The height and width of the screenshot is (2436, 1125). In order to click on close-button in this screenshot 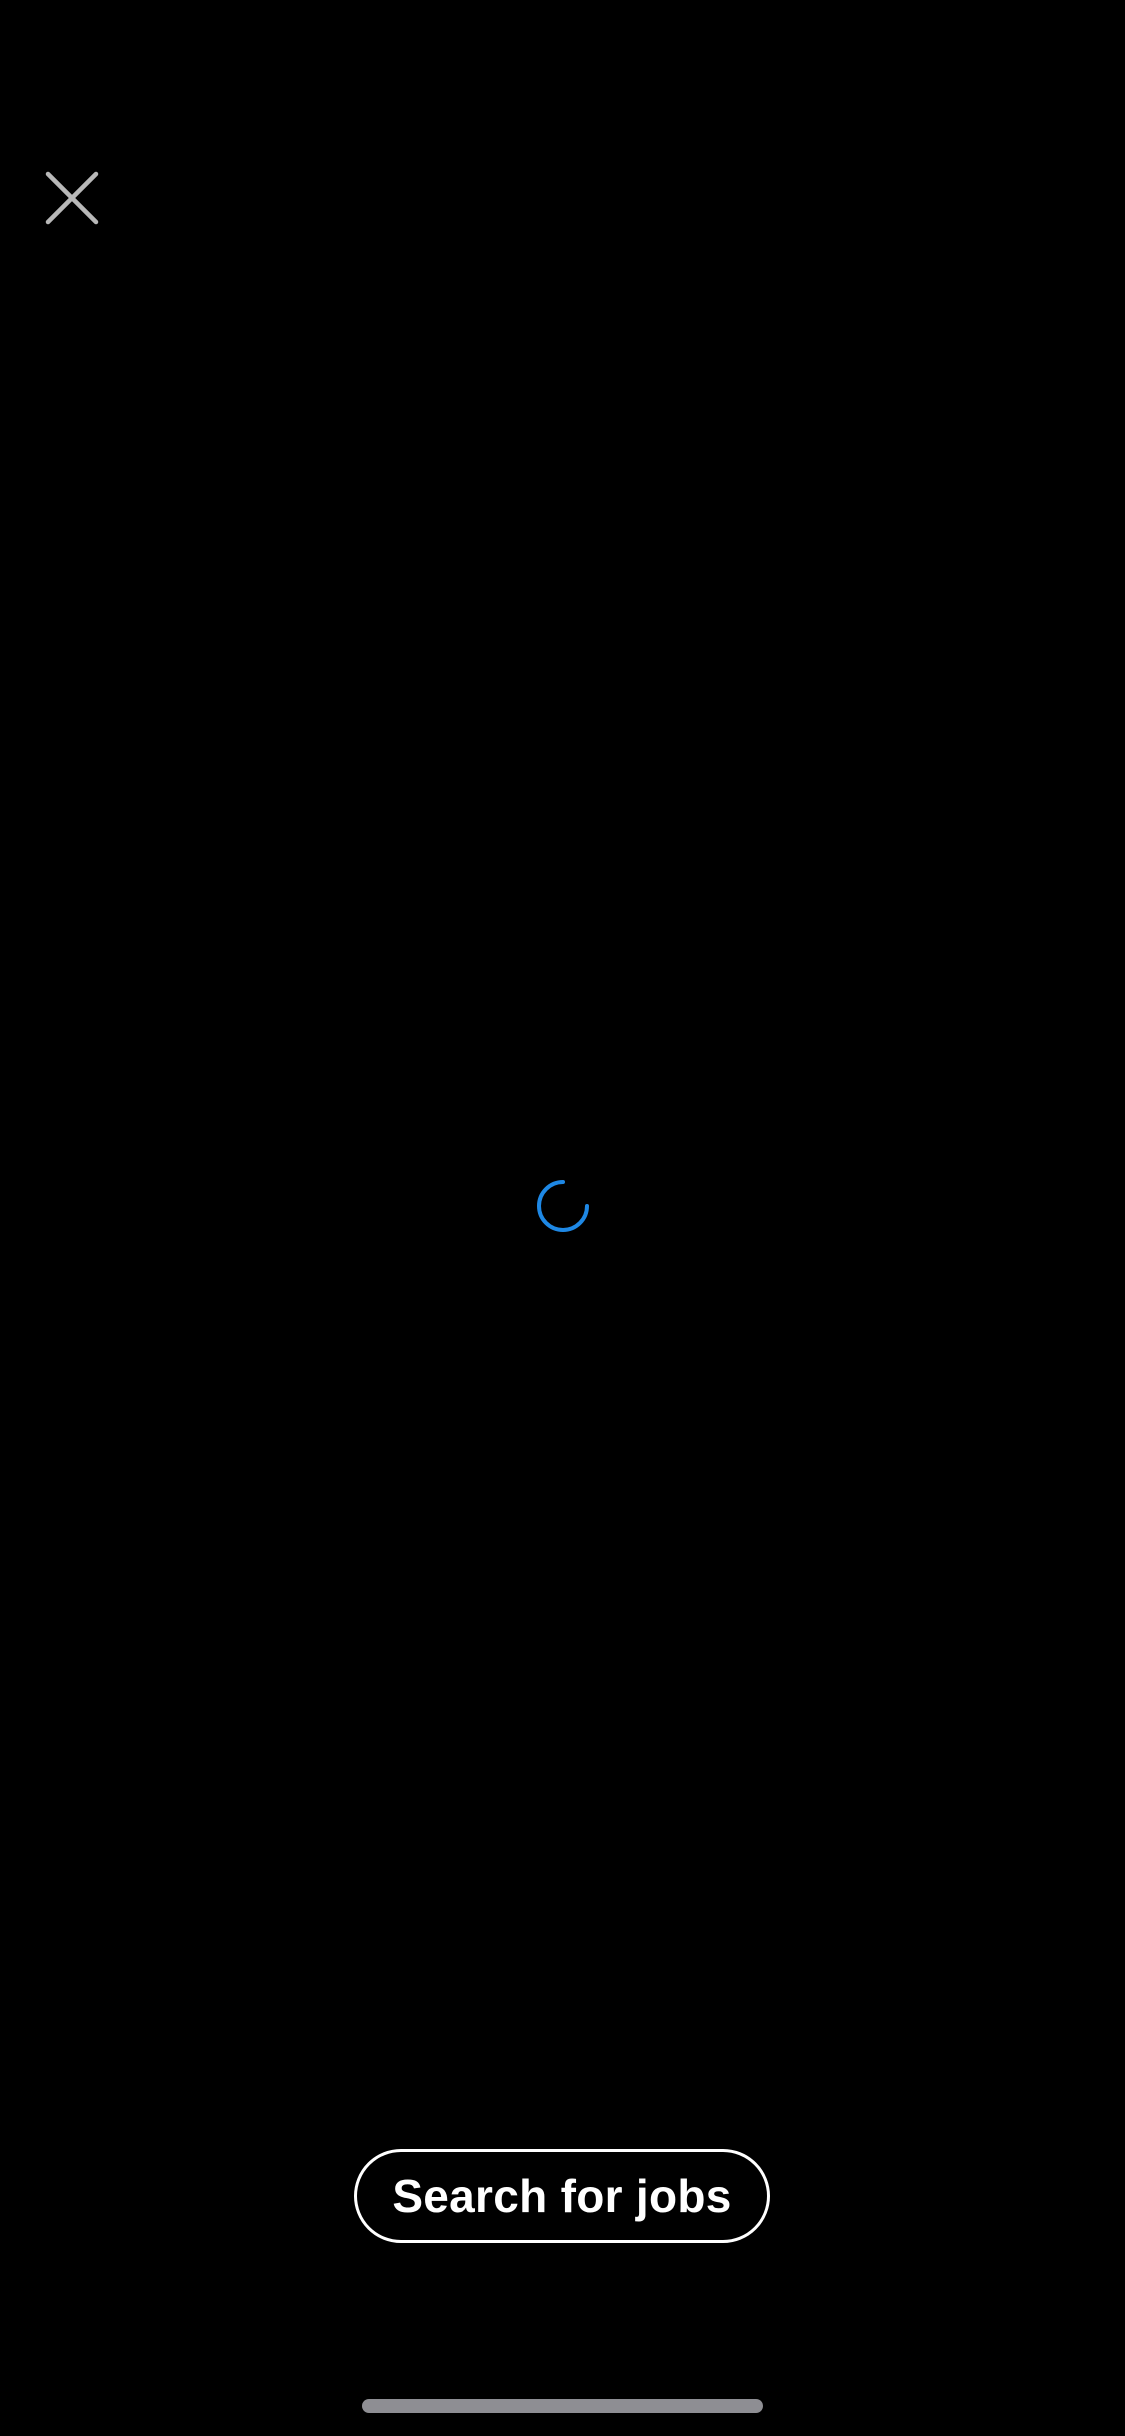, I will do `click(72, 198)`.